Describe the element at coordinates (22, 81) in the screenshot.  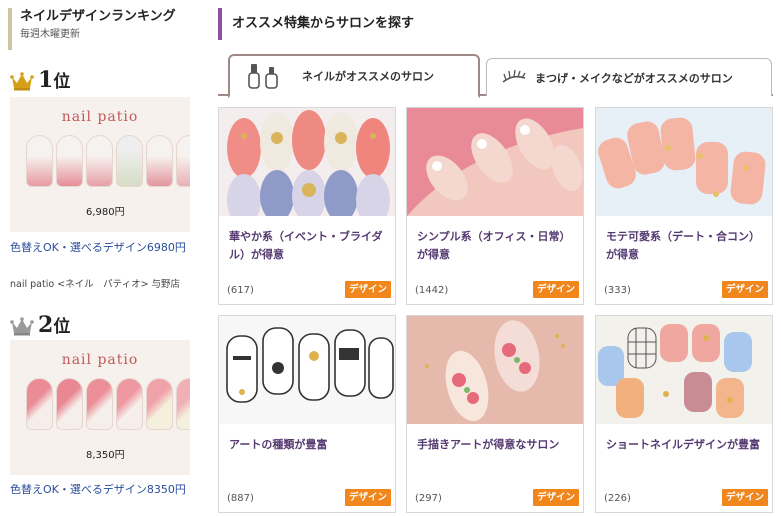
I see `gold-crown-icon` at that location.